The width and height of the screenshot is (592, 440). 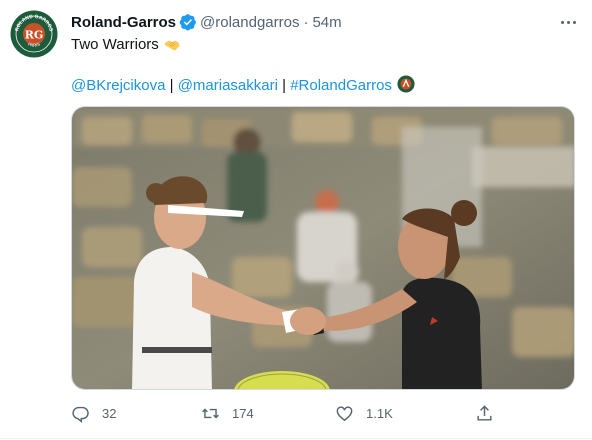 What do you see at coordinates (344, 413) in the screenshot?
I see `heart-icon` at bounding box center [344, 413].